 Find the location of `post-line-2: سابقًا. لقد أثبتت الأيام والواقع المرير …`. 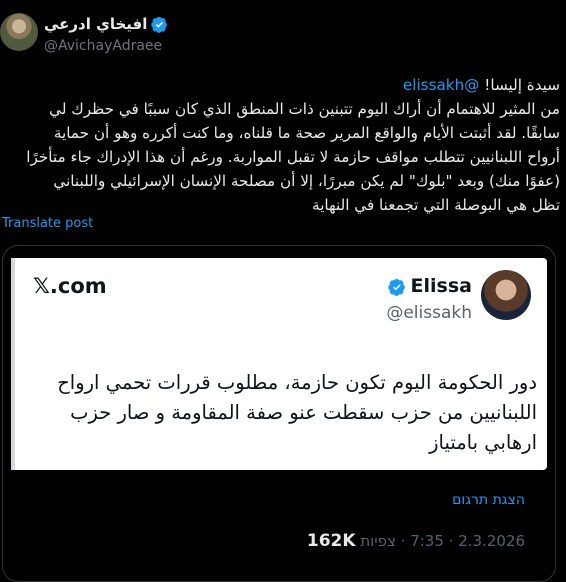

post-line-2: سابقًا. لقد أثبتت الأيام والواقع المرير … is located at coordinates (306, 133).